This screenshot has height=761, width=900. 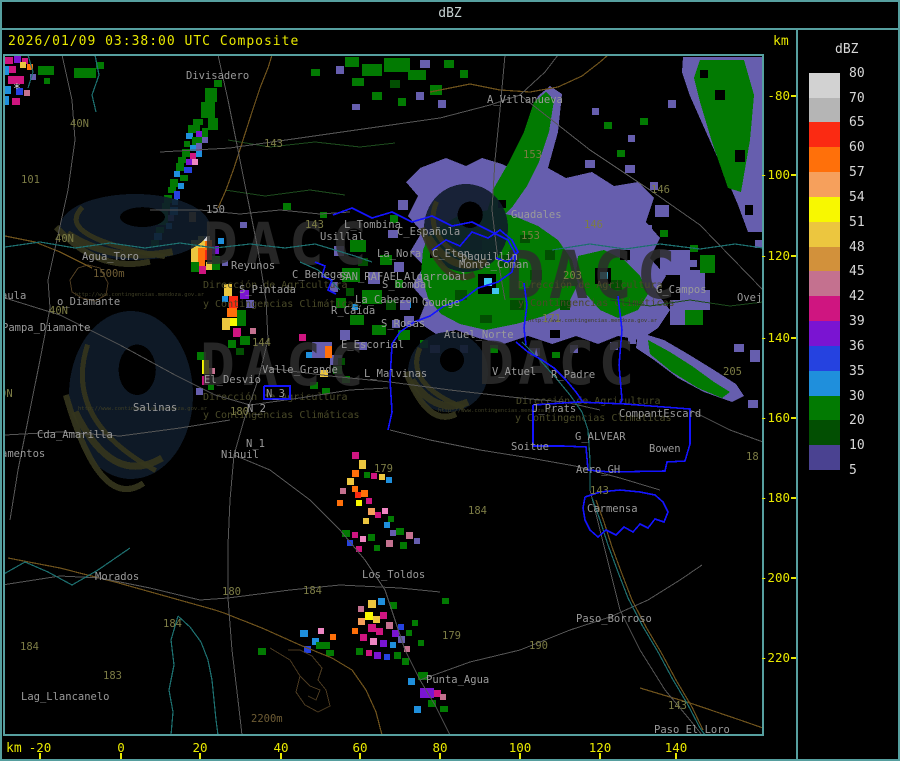 I want to click on place-label: Paso_Borroso, so click(x=614, y=619).